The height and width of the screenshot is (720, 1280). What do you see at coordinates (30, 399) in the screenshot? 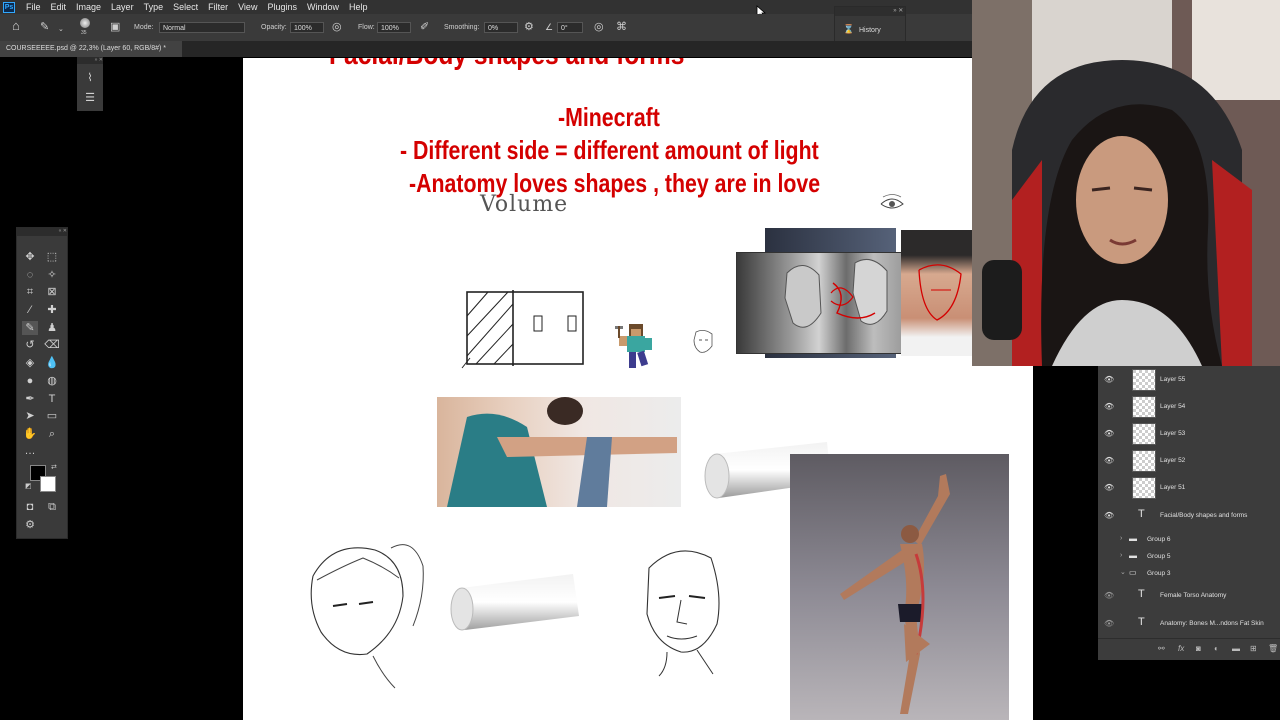
I see `pen-tool-icon: ✒` at bounding box center [30, 399].